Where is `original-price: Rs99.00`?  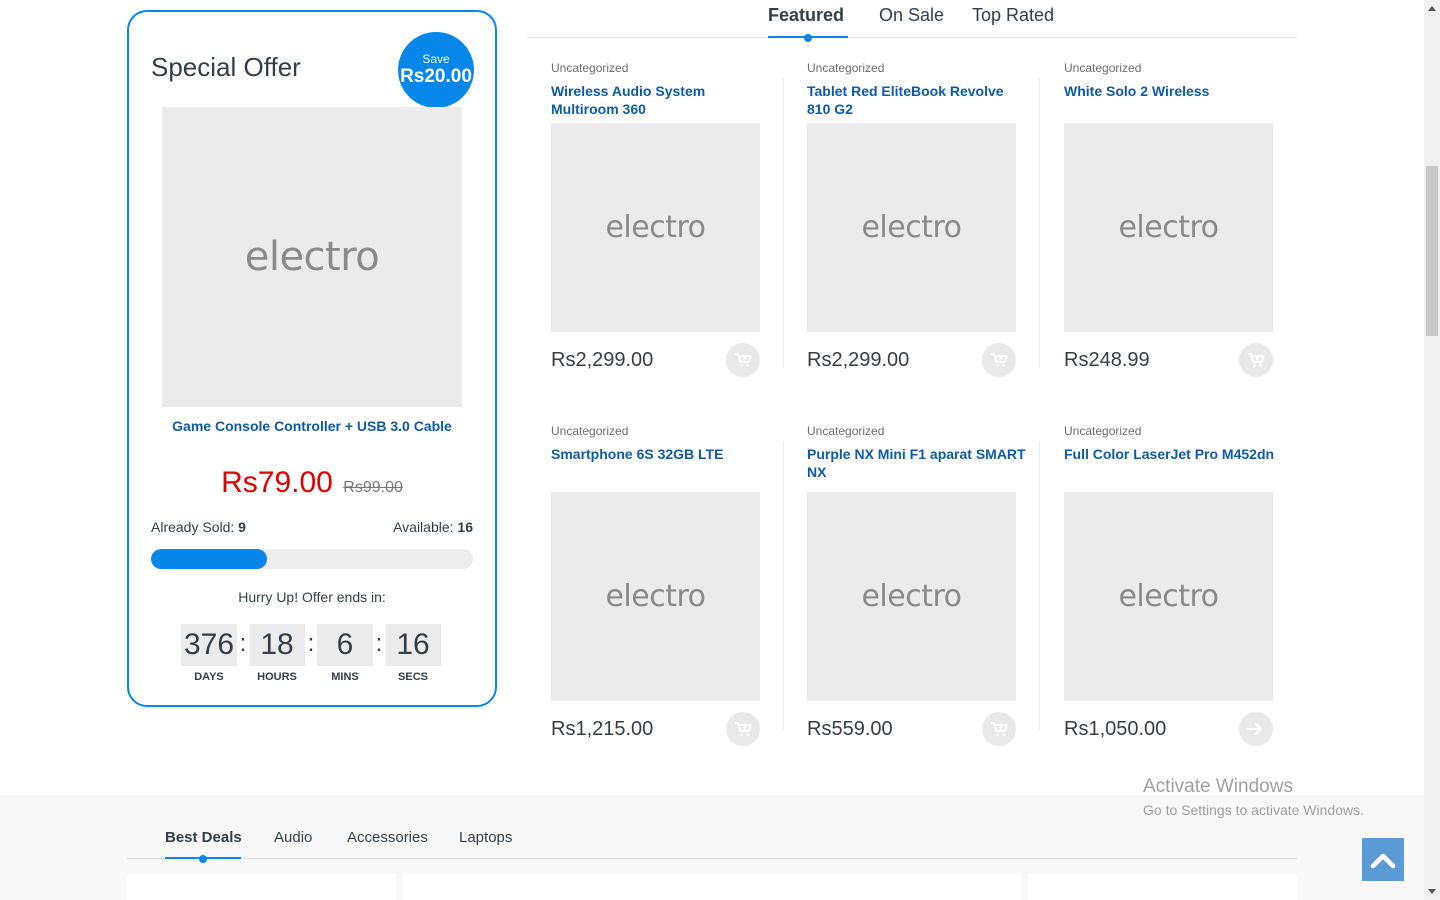 original-price: Rs99.00 is located at coordinates (373, 487).